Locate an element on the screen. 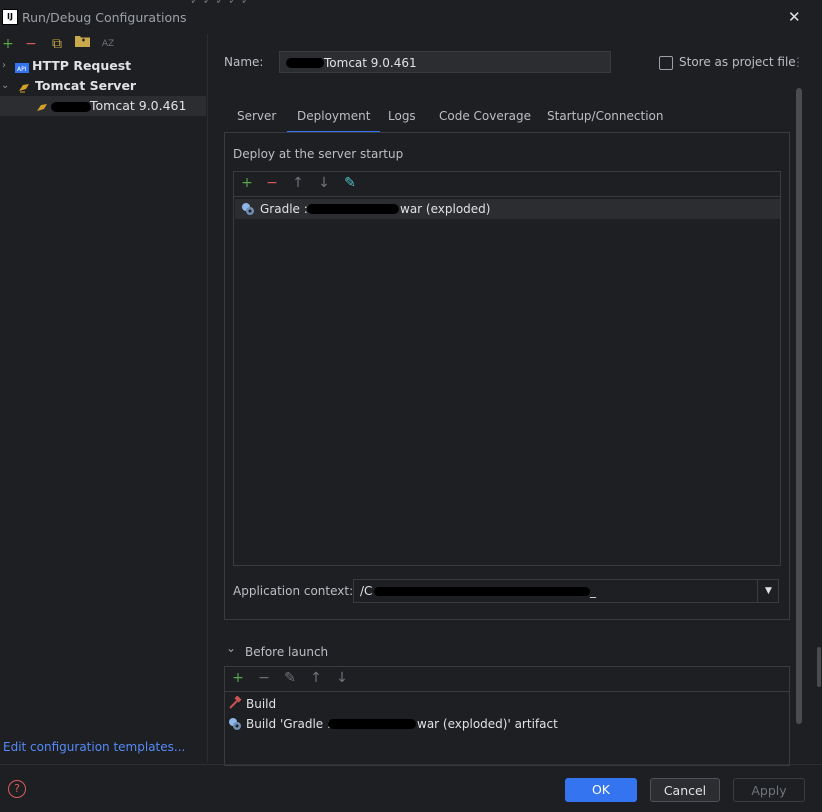 This screenshot has width=822, height=812. tree-item-http-request: › API HTTP Request is located at coordinates (103, 66).